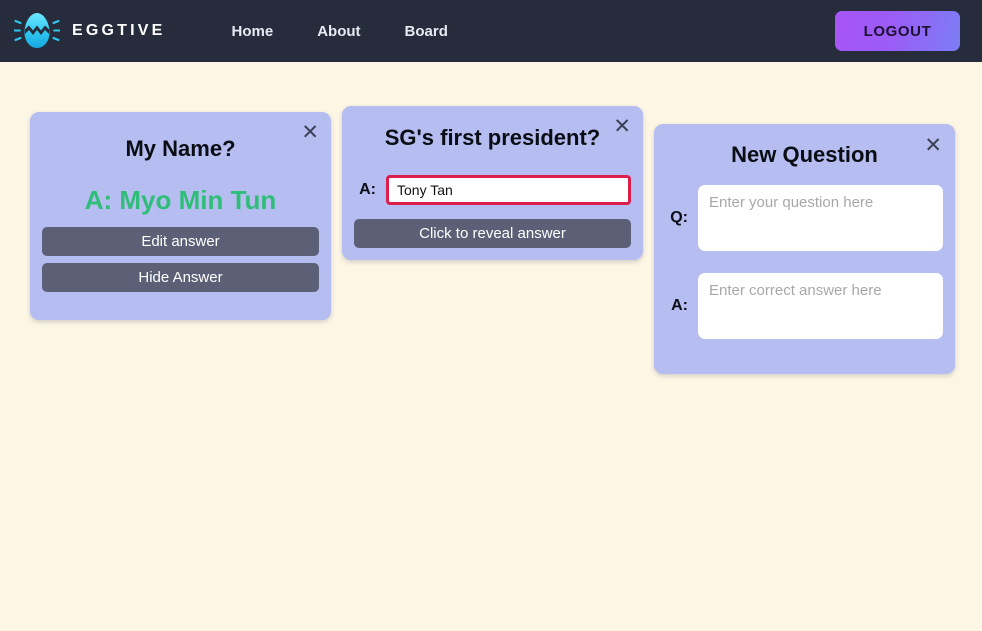 The width and height of the screenshot is (982, 631). What do you see at coordinates (180, 148) in the screenshot?
I see `card-title: My Name?` at bounding box center [180, 148].